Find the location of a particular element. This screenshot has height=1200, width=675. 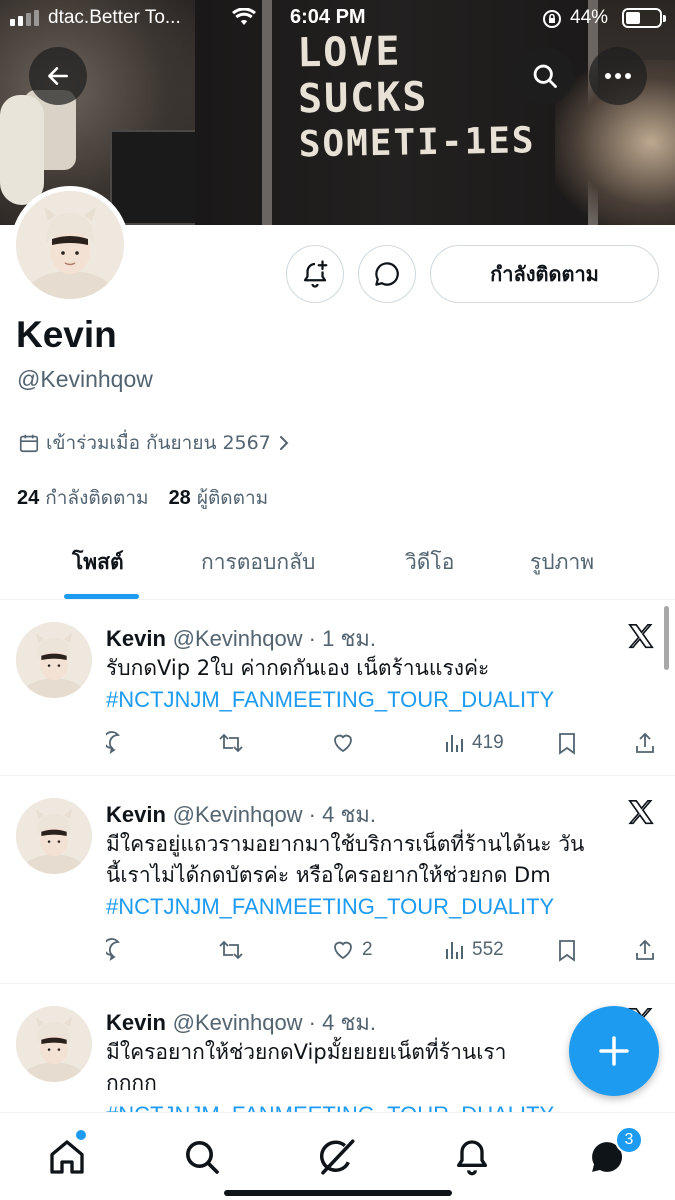

home-unread-dot is located at coordinates (81, 1135).